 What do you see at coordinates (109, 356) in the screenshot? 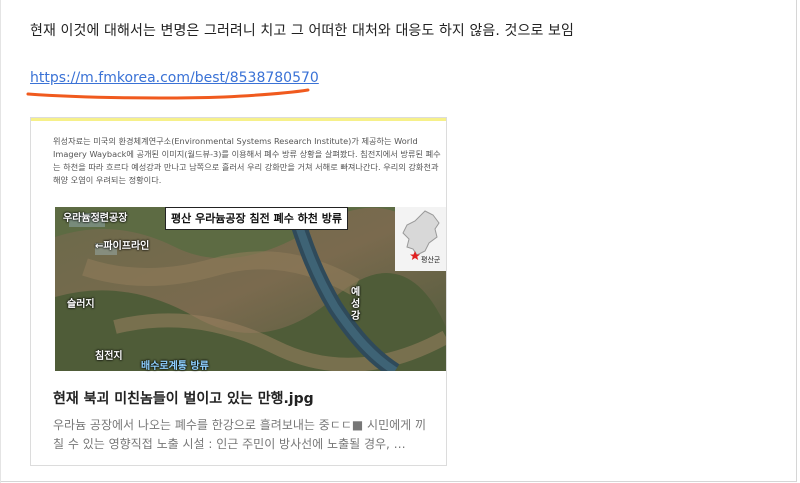
I see `label-settling: 침전지` at bounding box center [109, 356].